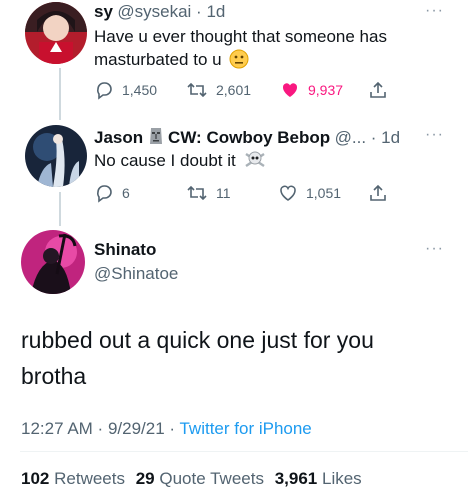 The image size is (468, 500). What do you see at coordinates (234, 90) in the screenshot?
I see `retweet-count: 2,601` at bounding box center [234, 90].